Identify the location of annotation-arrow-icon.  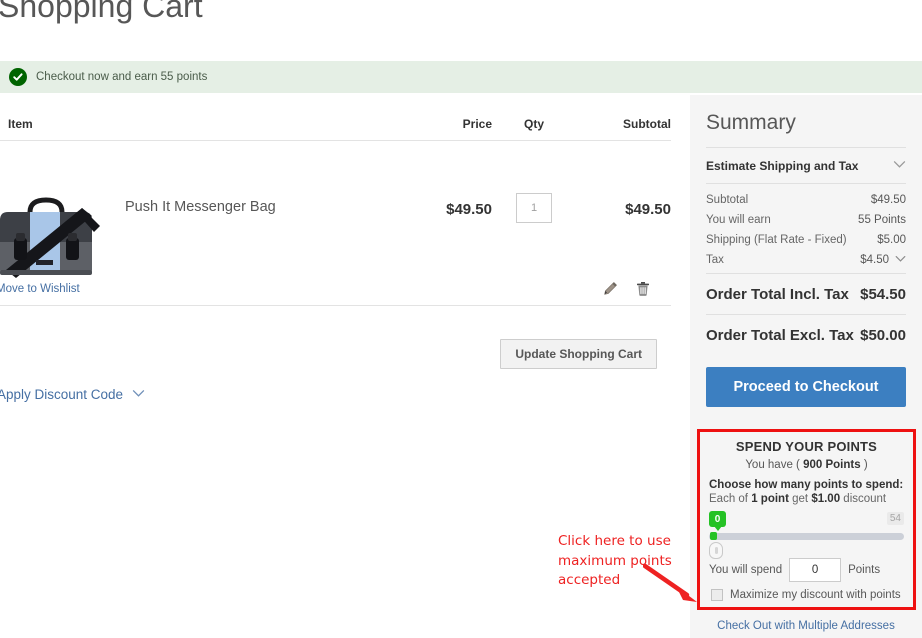
(673, 586).